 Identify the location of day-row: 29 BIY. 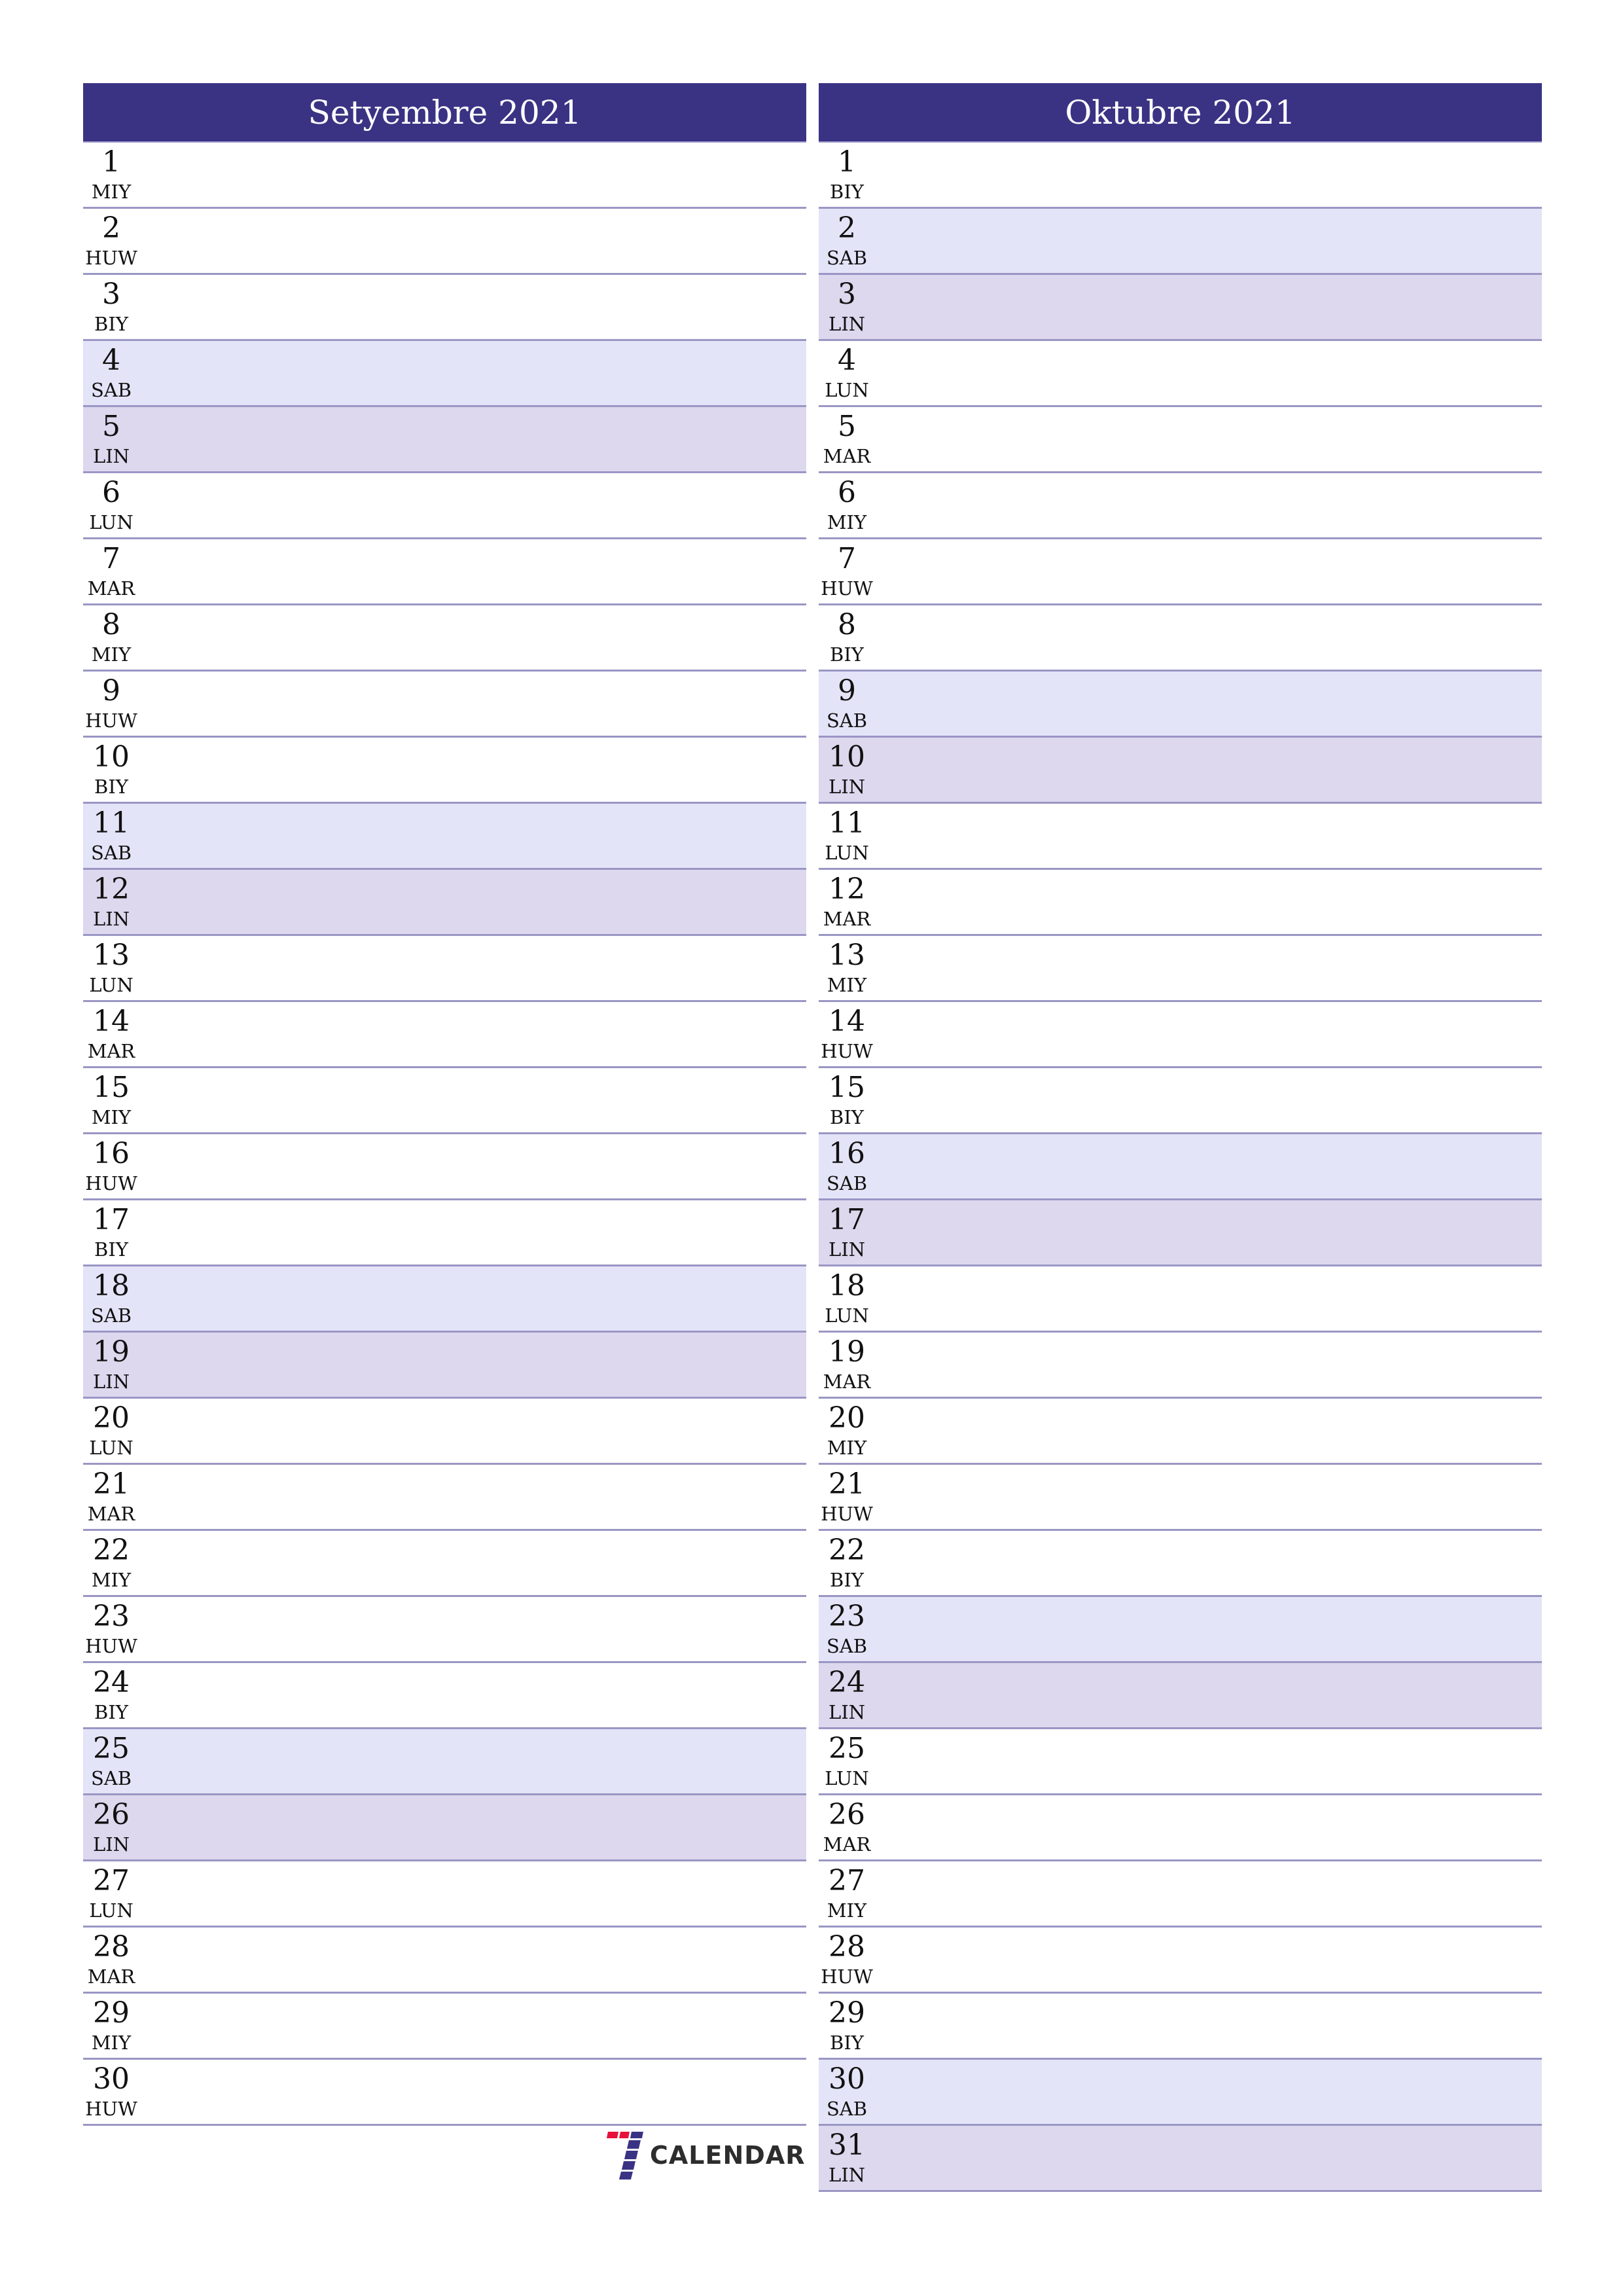
(1180, 2027).